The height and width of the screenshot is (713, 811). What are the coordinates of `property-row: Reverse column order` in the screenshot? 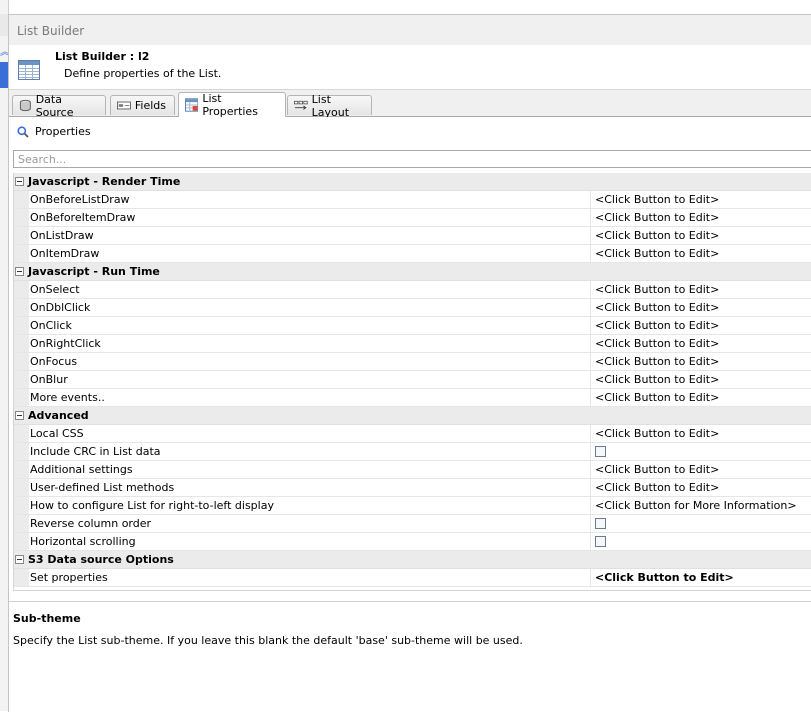 It's located at (412, 524).